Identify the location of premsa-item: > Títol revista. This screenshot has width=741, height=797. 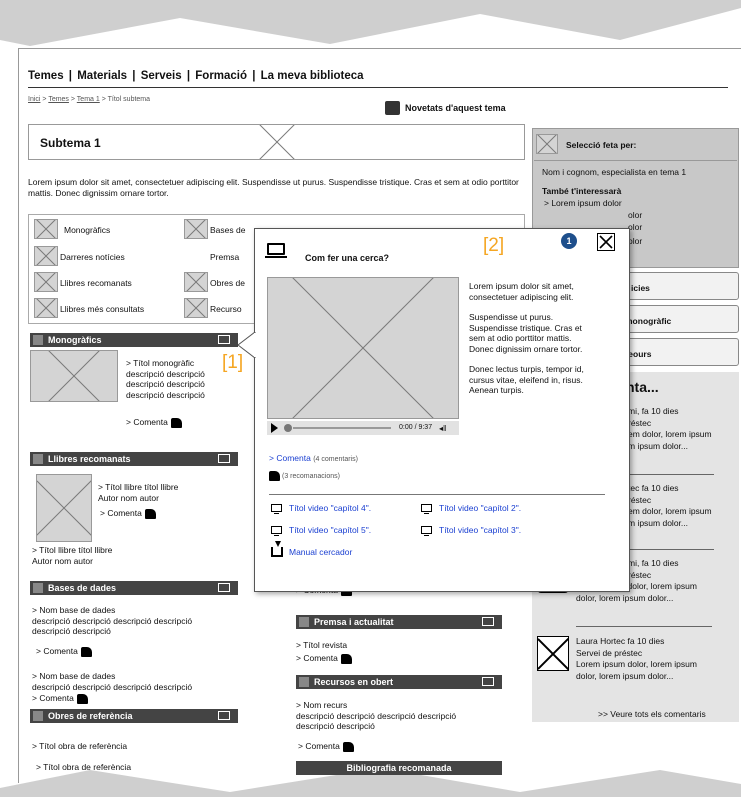
(321, 645).